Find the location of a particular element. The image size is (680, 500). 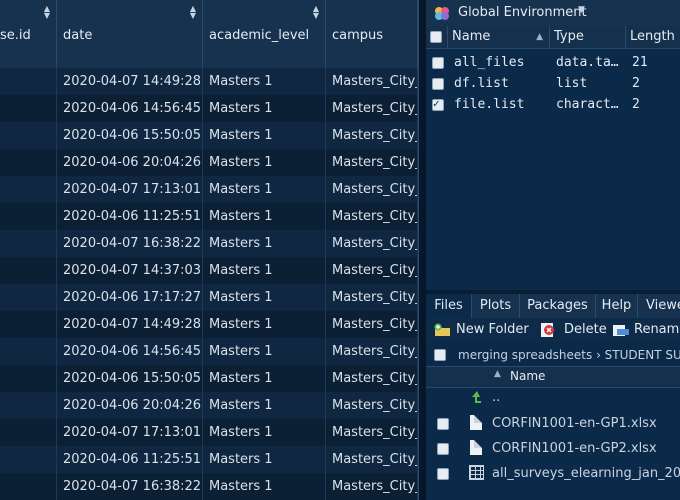

table-cell: 2020-04-06 11:25:51 is located at coordinates (130, 216).